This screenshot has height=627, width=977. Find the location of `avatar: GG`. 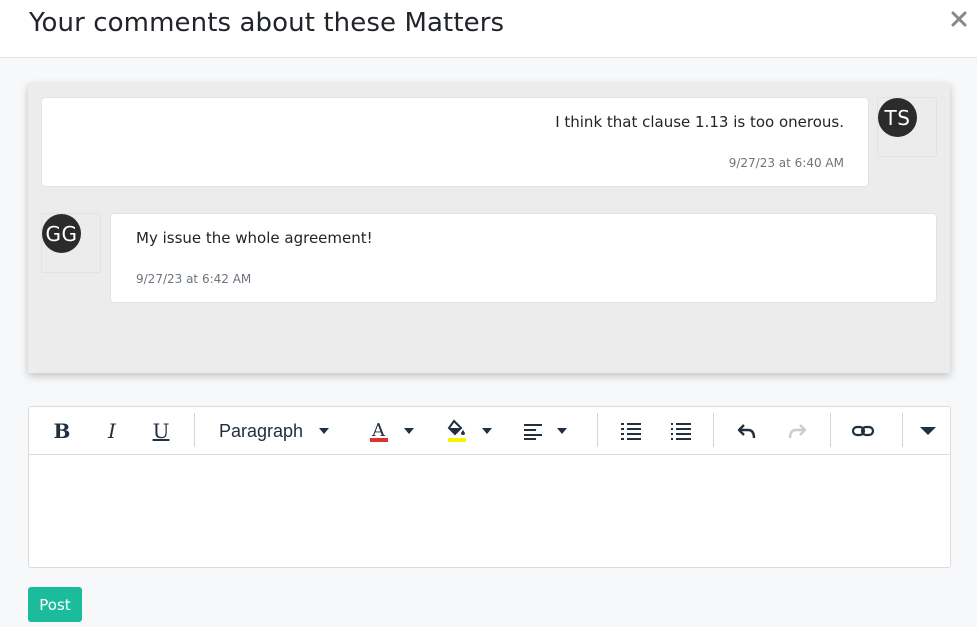

avatar: GG is located at coordinates (61, 233).